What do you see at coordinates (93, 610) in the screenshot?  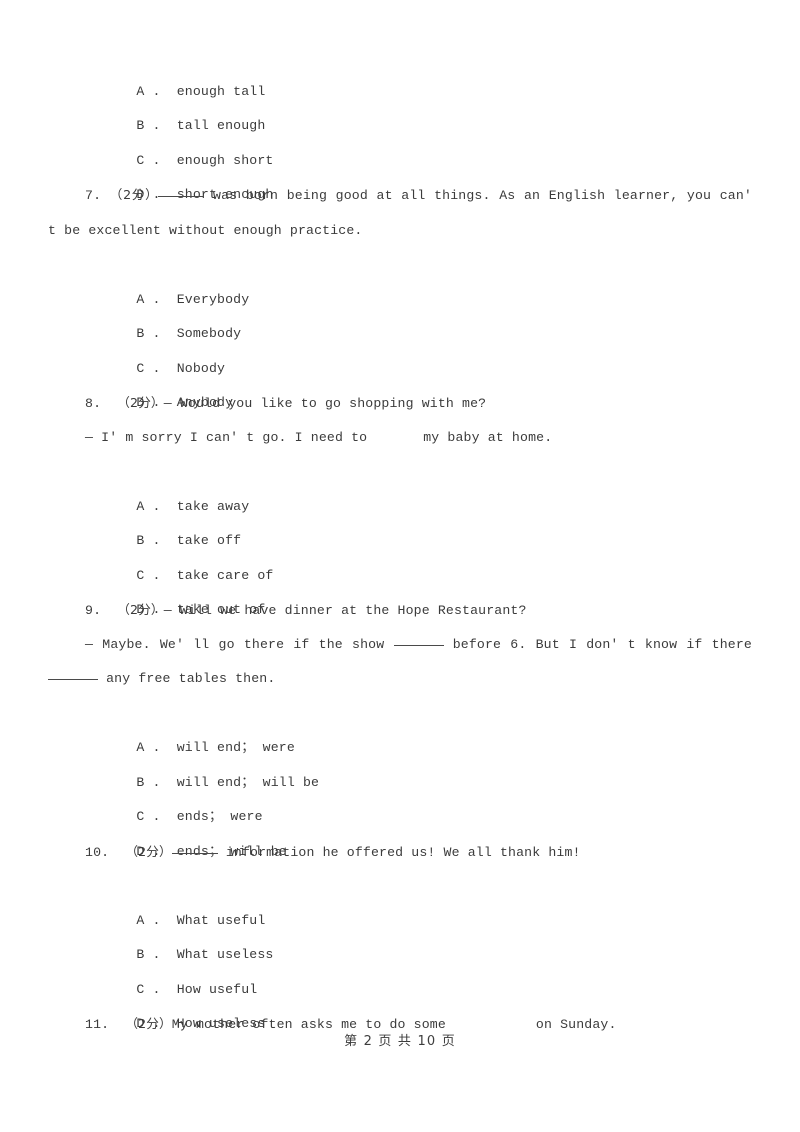 I see `question-number: 9.` at bounding box center [93, 610].